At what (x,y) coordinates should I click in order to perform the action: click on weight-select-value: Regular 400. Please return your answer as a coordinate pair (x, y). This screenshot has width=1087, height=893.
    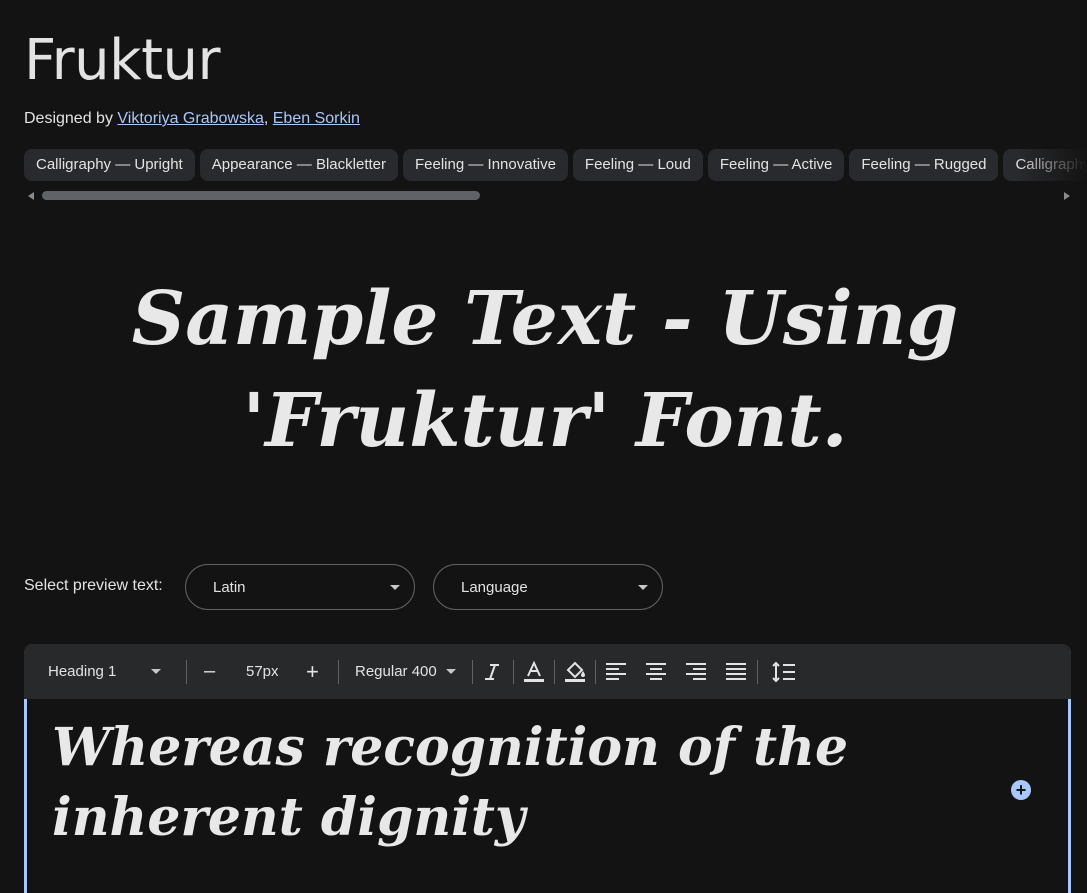
    Looking at the image, I should click on (396, 671).